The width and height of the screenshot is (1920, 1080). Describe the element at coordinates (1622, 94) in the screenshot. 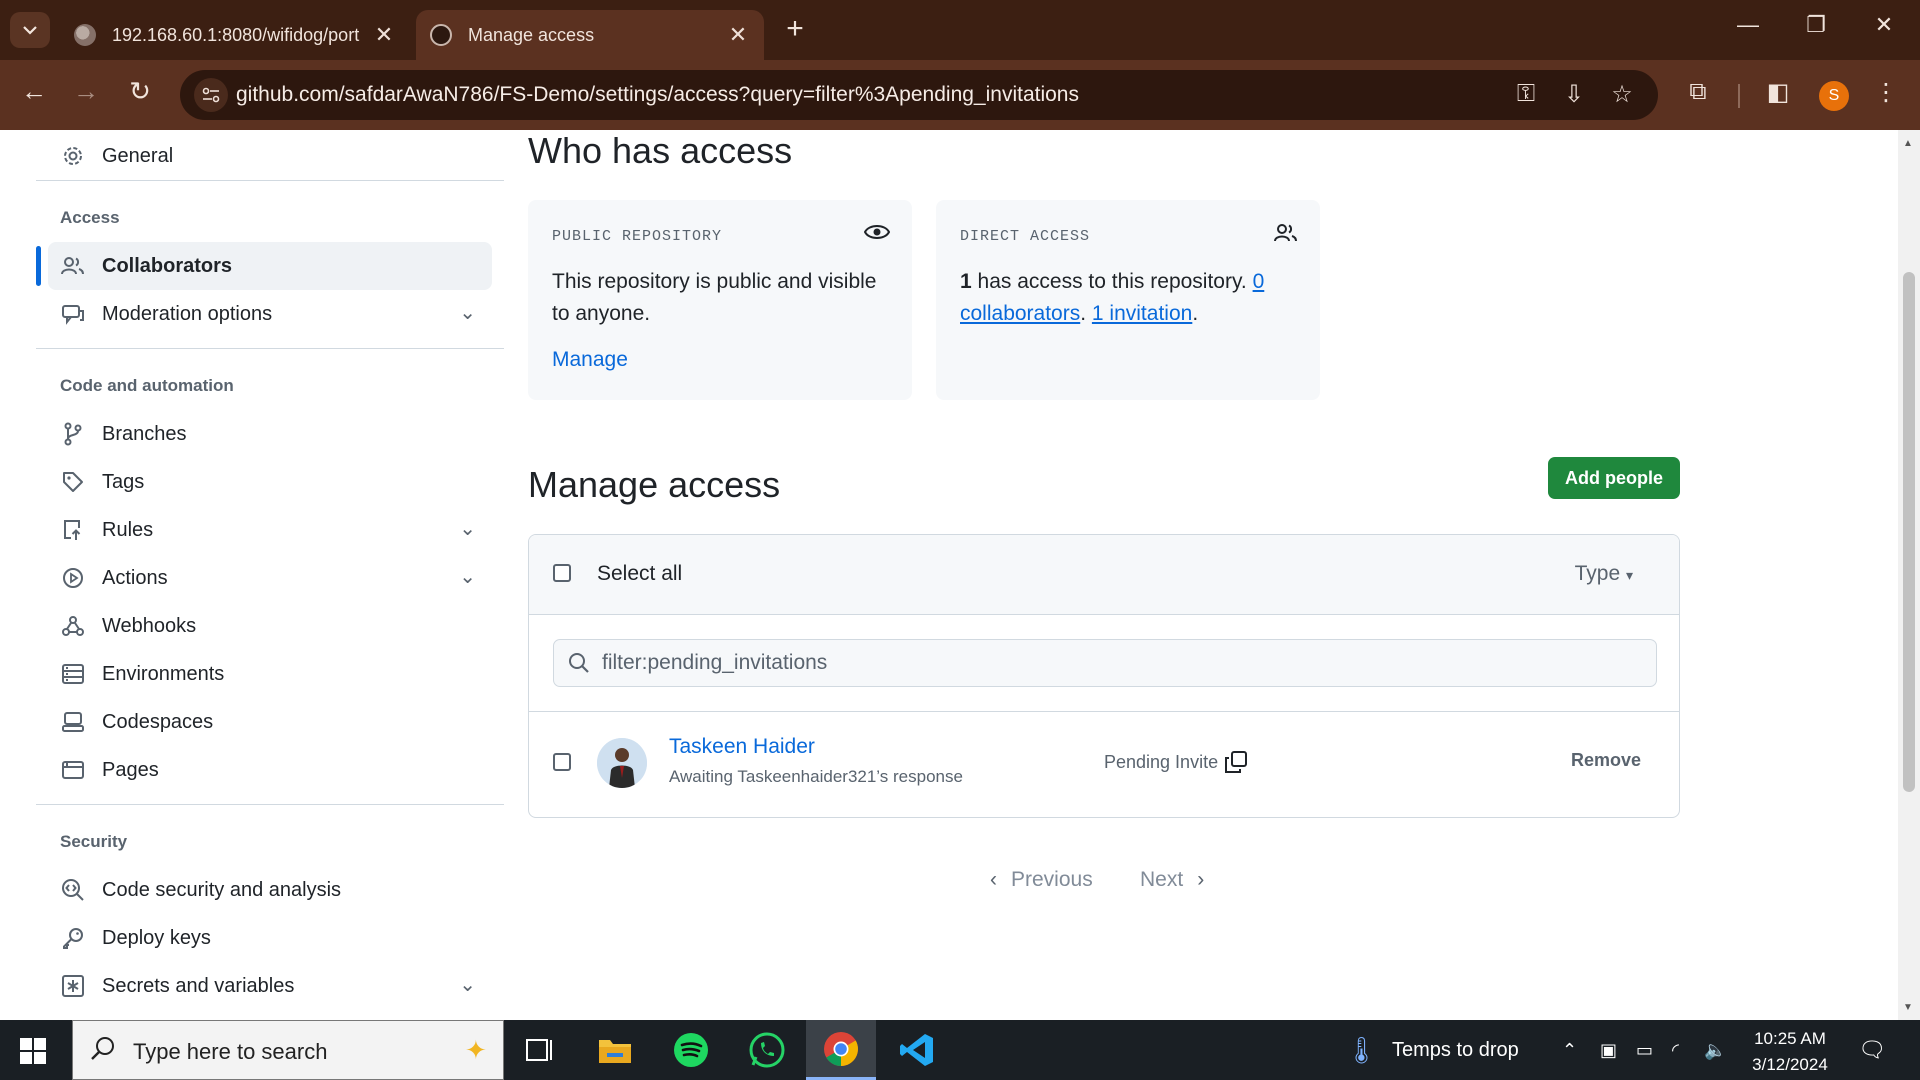

I see `bookmark-star-icon: ☆` at that location.